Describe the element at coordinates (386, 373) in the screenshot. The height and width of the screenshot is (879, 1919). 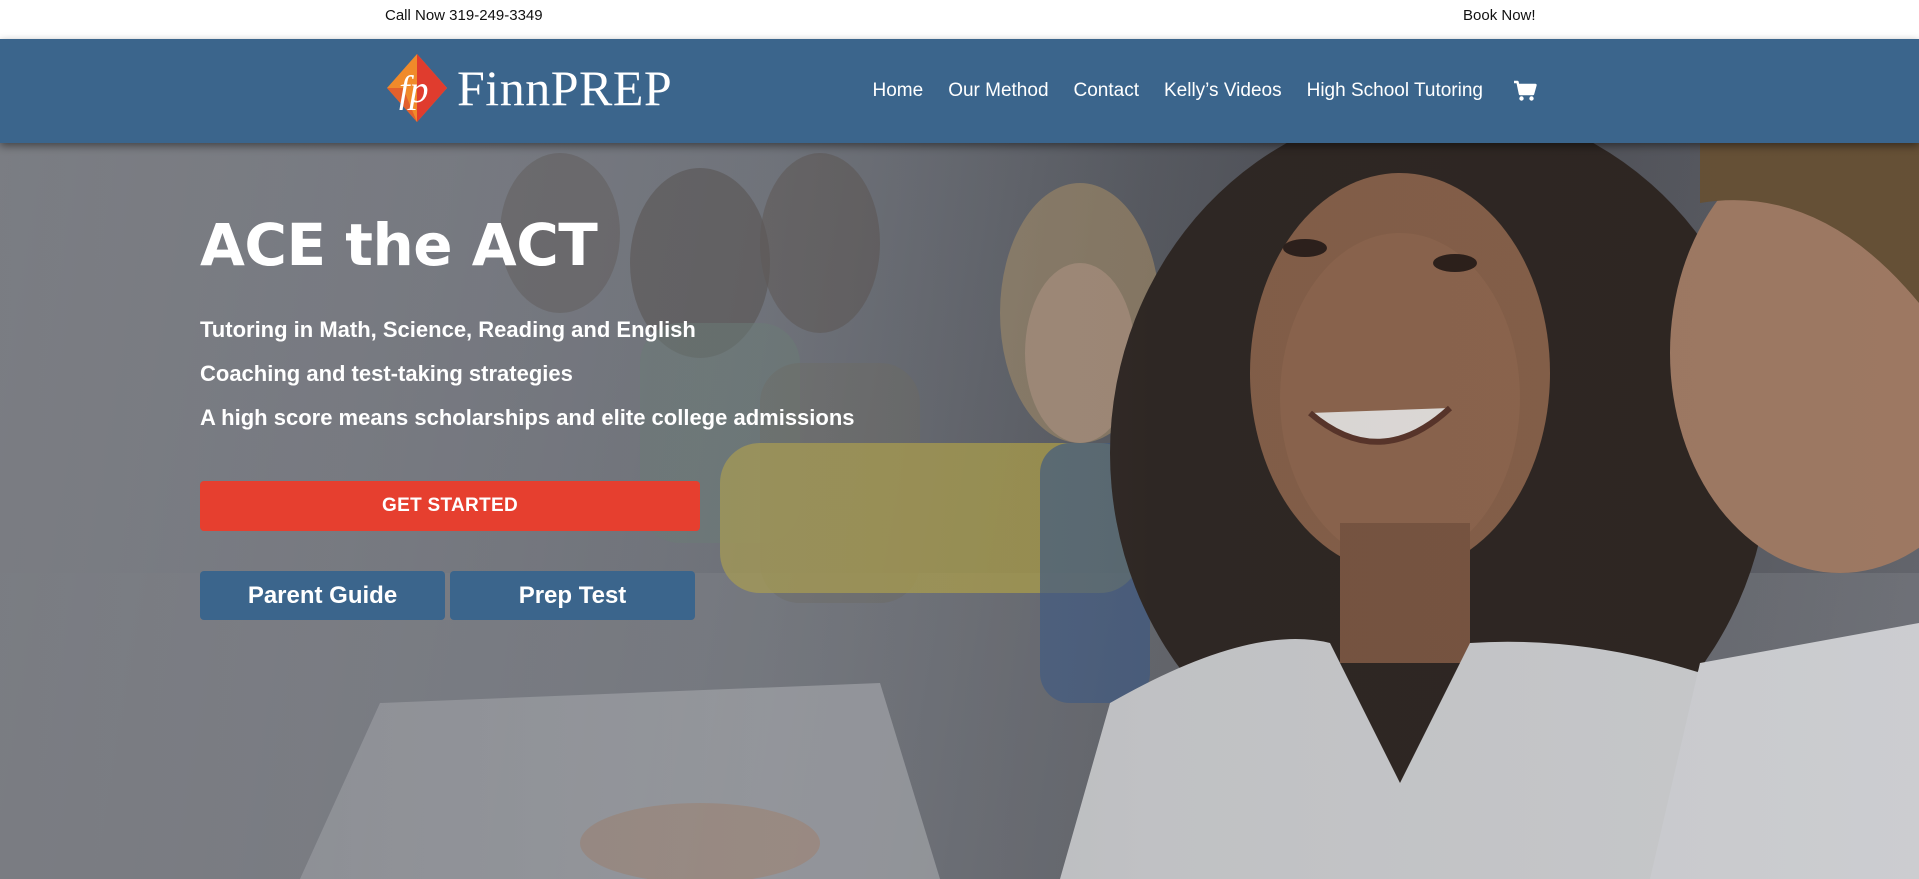
I see `hero-line-coaching: Coaching and test-taking strategies` at that location.